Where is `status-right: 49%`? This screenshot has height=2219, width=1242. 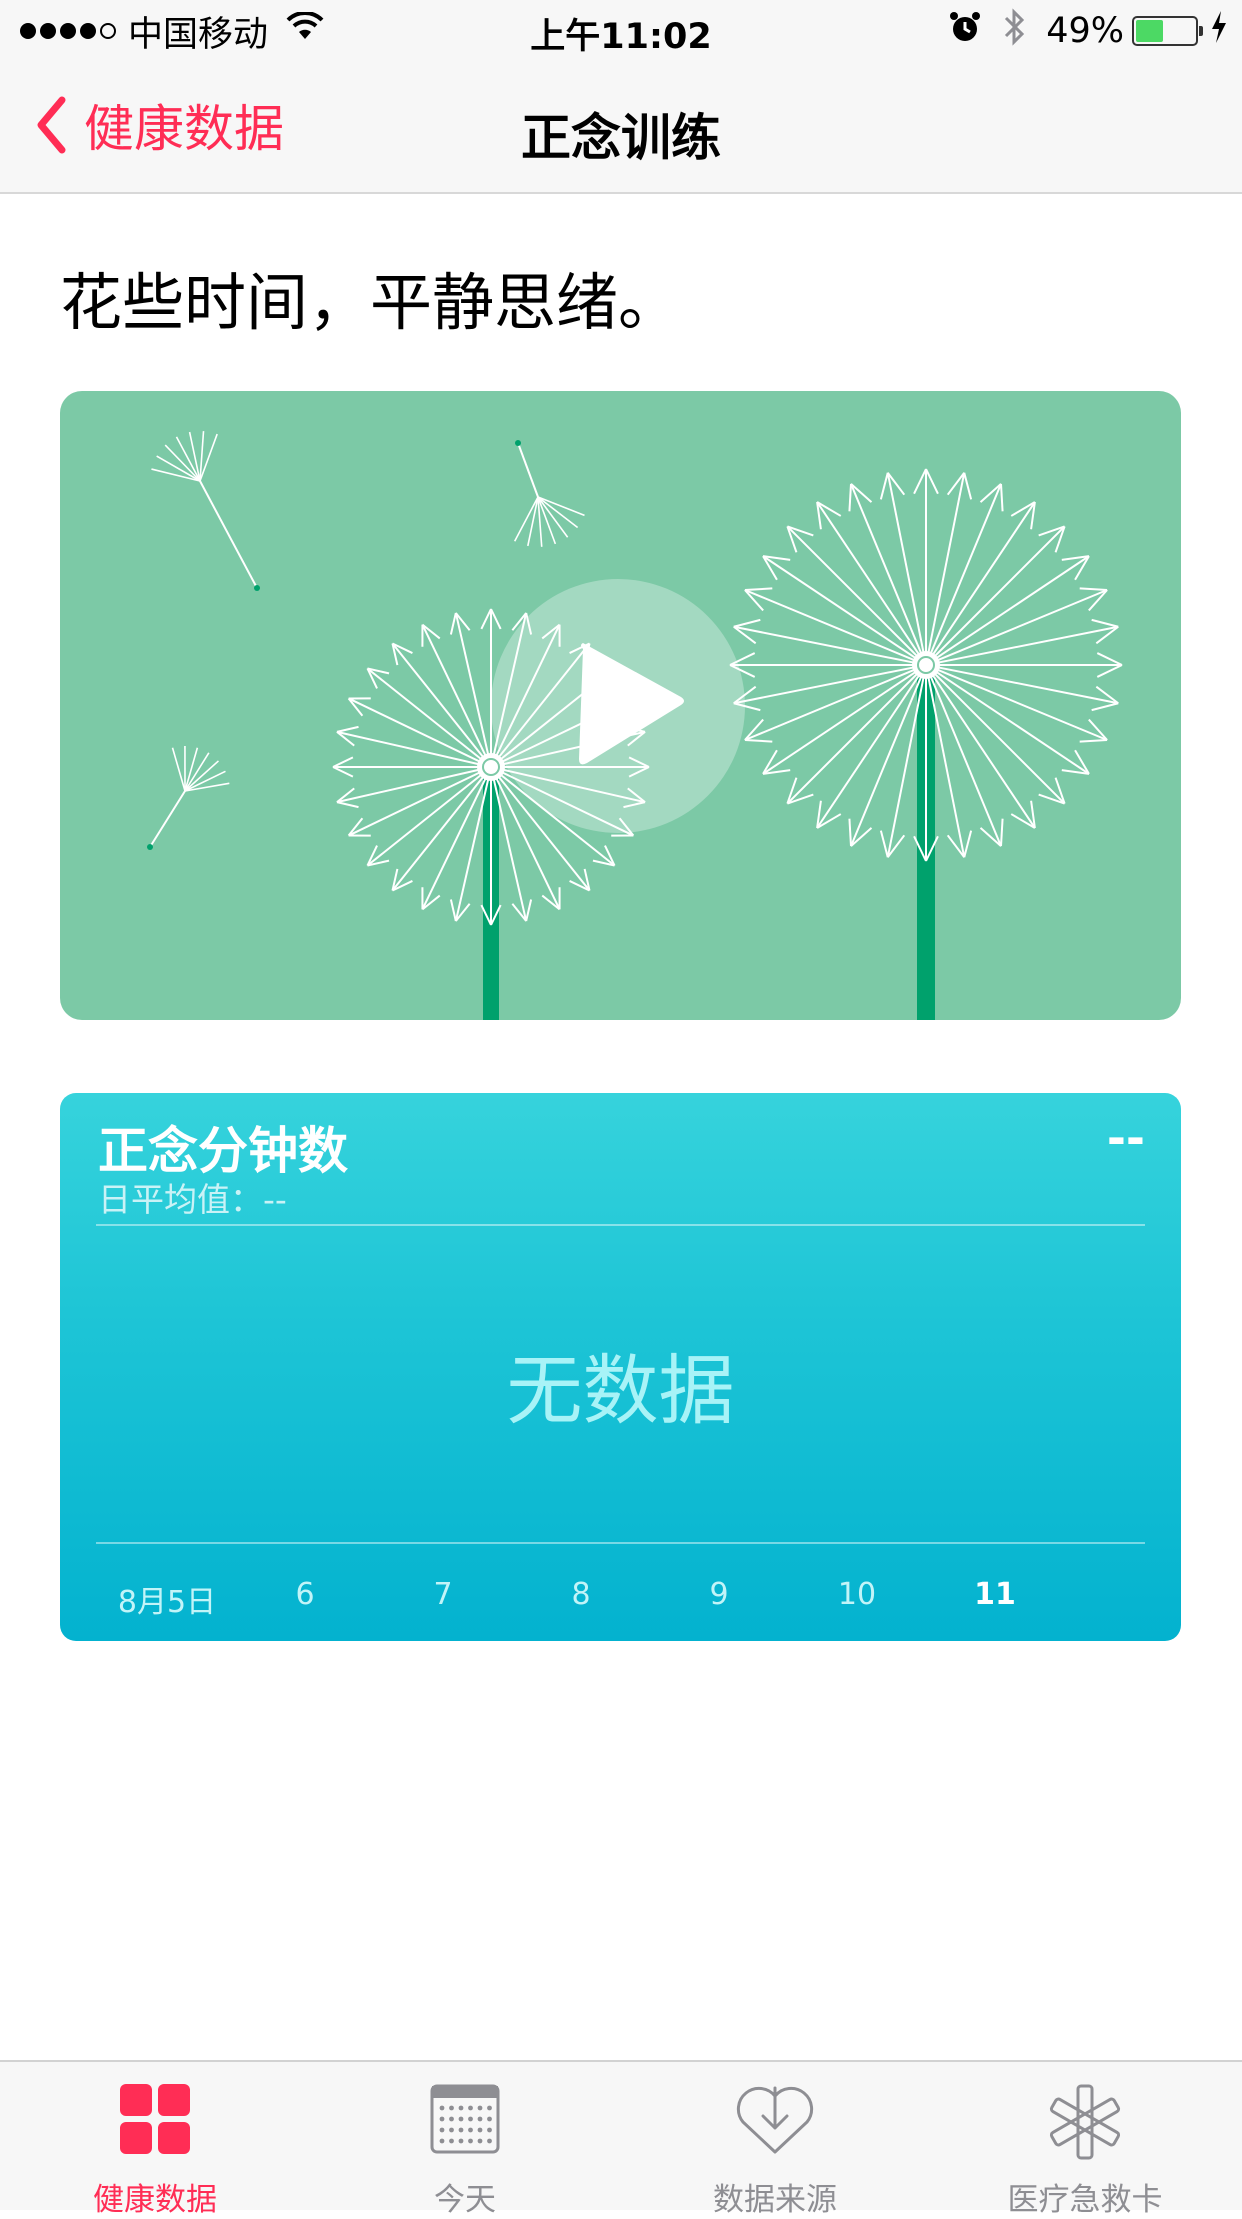
status-right: 49% is located at coordinates (1088, 31).